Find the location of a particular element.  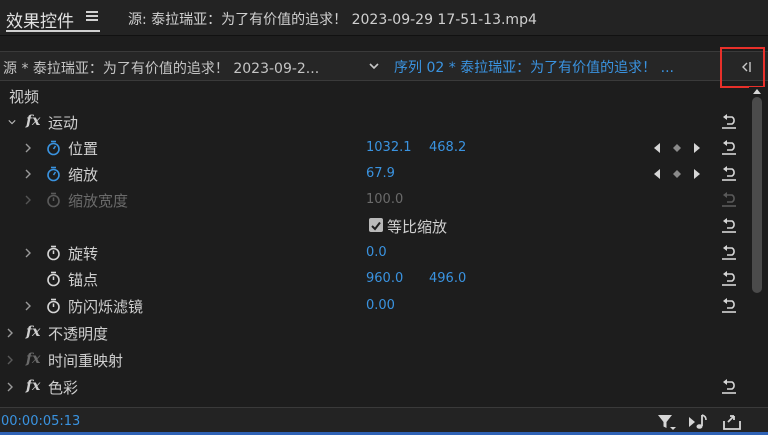

time-remap-label: 时间重映射 is located at coordinates (86, 361).